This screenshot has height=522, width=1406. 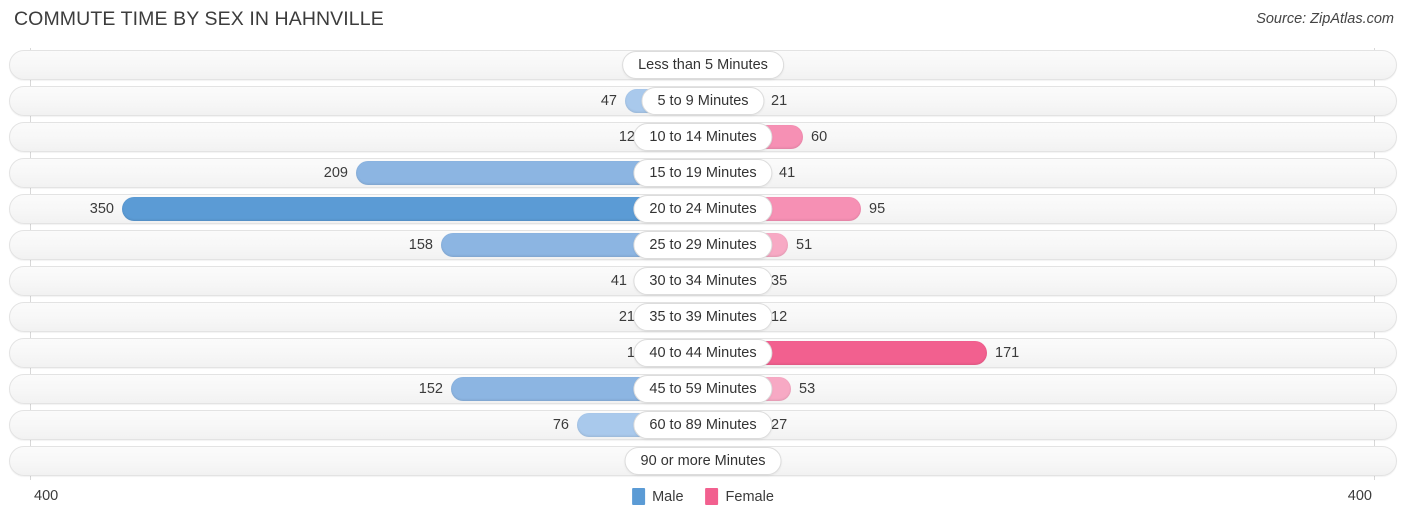 I want to click on value-label-male: 1, so click(x=630, y=353).